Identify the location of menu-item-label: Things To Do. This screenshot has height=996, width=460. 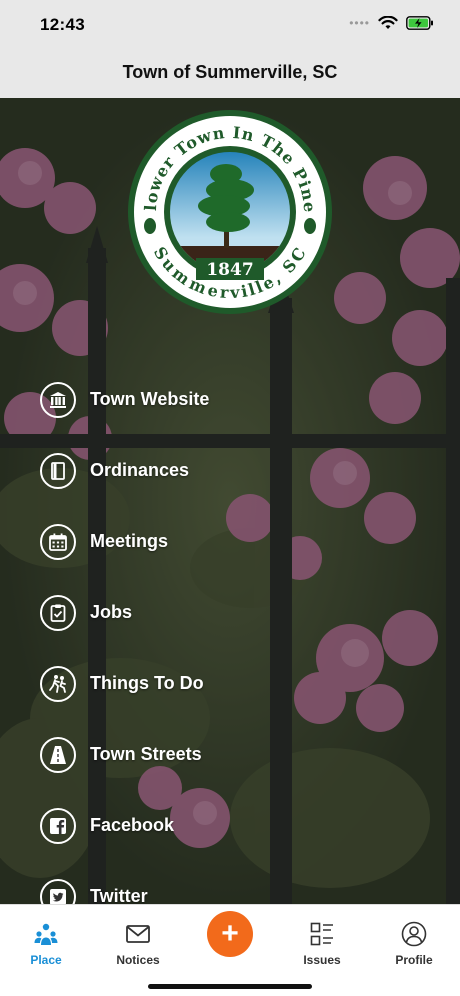
(147, 683).